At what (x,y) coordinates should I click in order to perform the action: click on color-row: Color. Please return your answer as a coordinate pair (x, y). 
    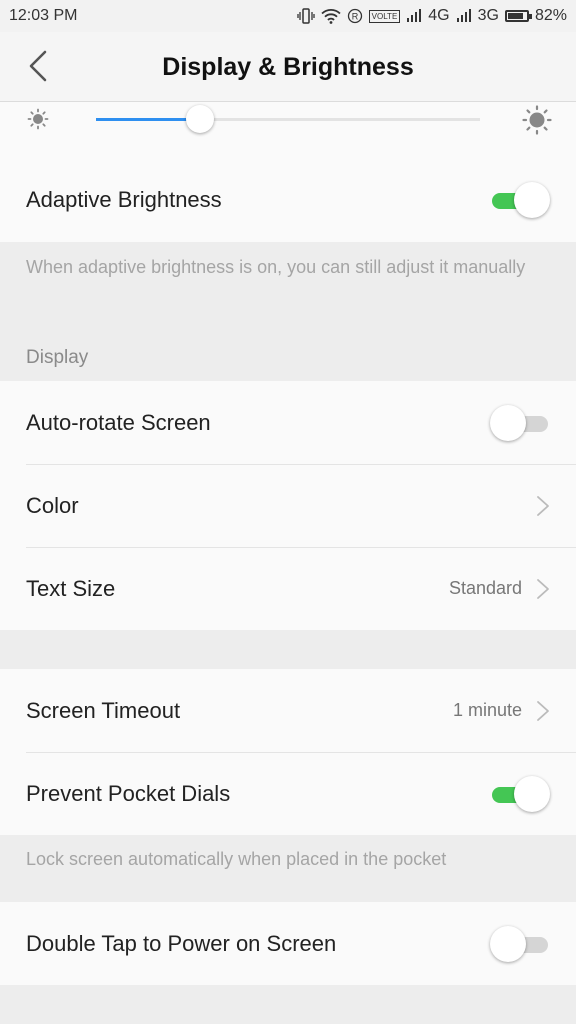
    Looking at the image, I should click on (288, 505).